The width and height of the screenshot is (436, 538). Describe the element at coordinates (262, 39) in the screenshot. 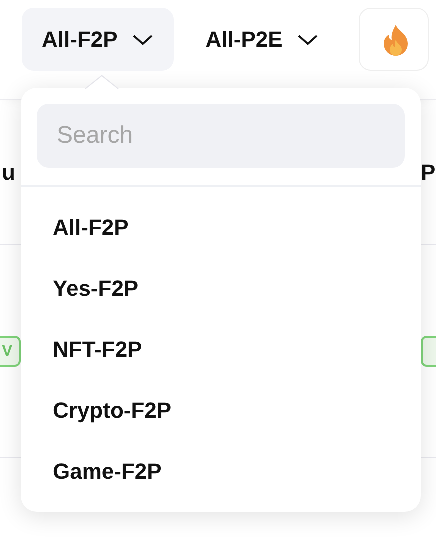

I see `filter-dropdown: All-P2E` at that location.